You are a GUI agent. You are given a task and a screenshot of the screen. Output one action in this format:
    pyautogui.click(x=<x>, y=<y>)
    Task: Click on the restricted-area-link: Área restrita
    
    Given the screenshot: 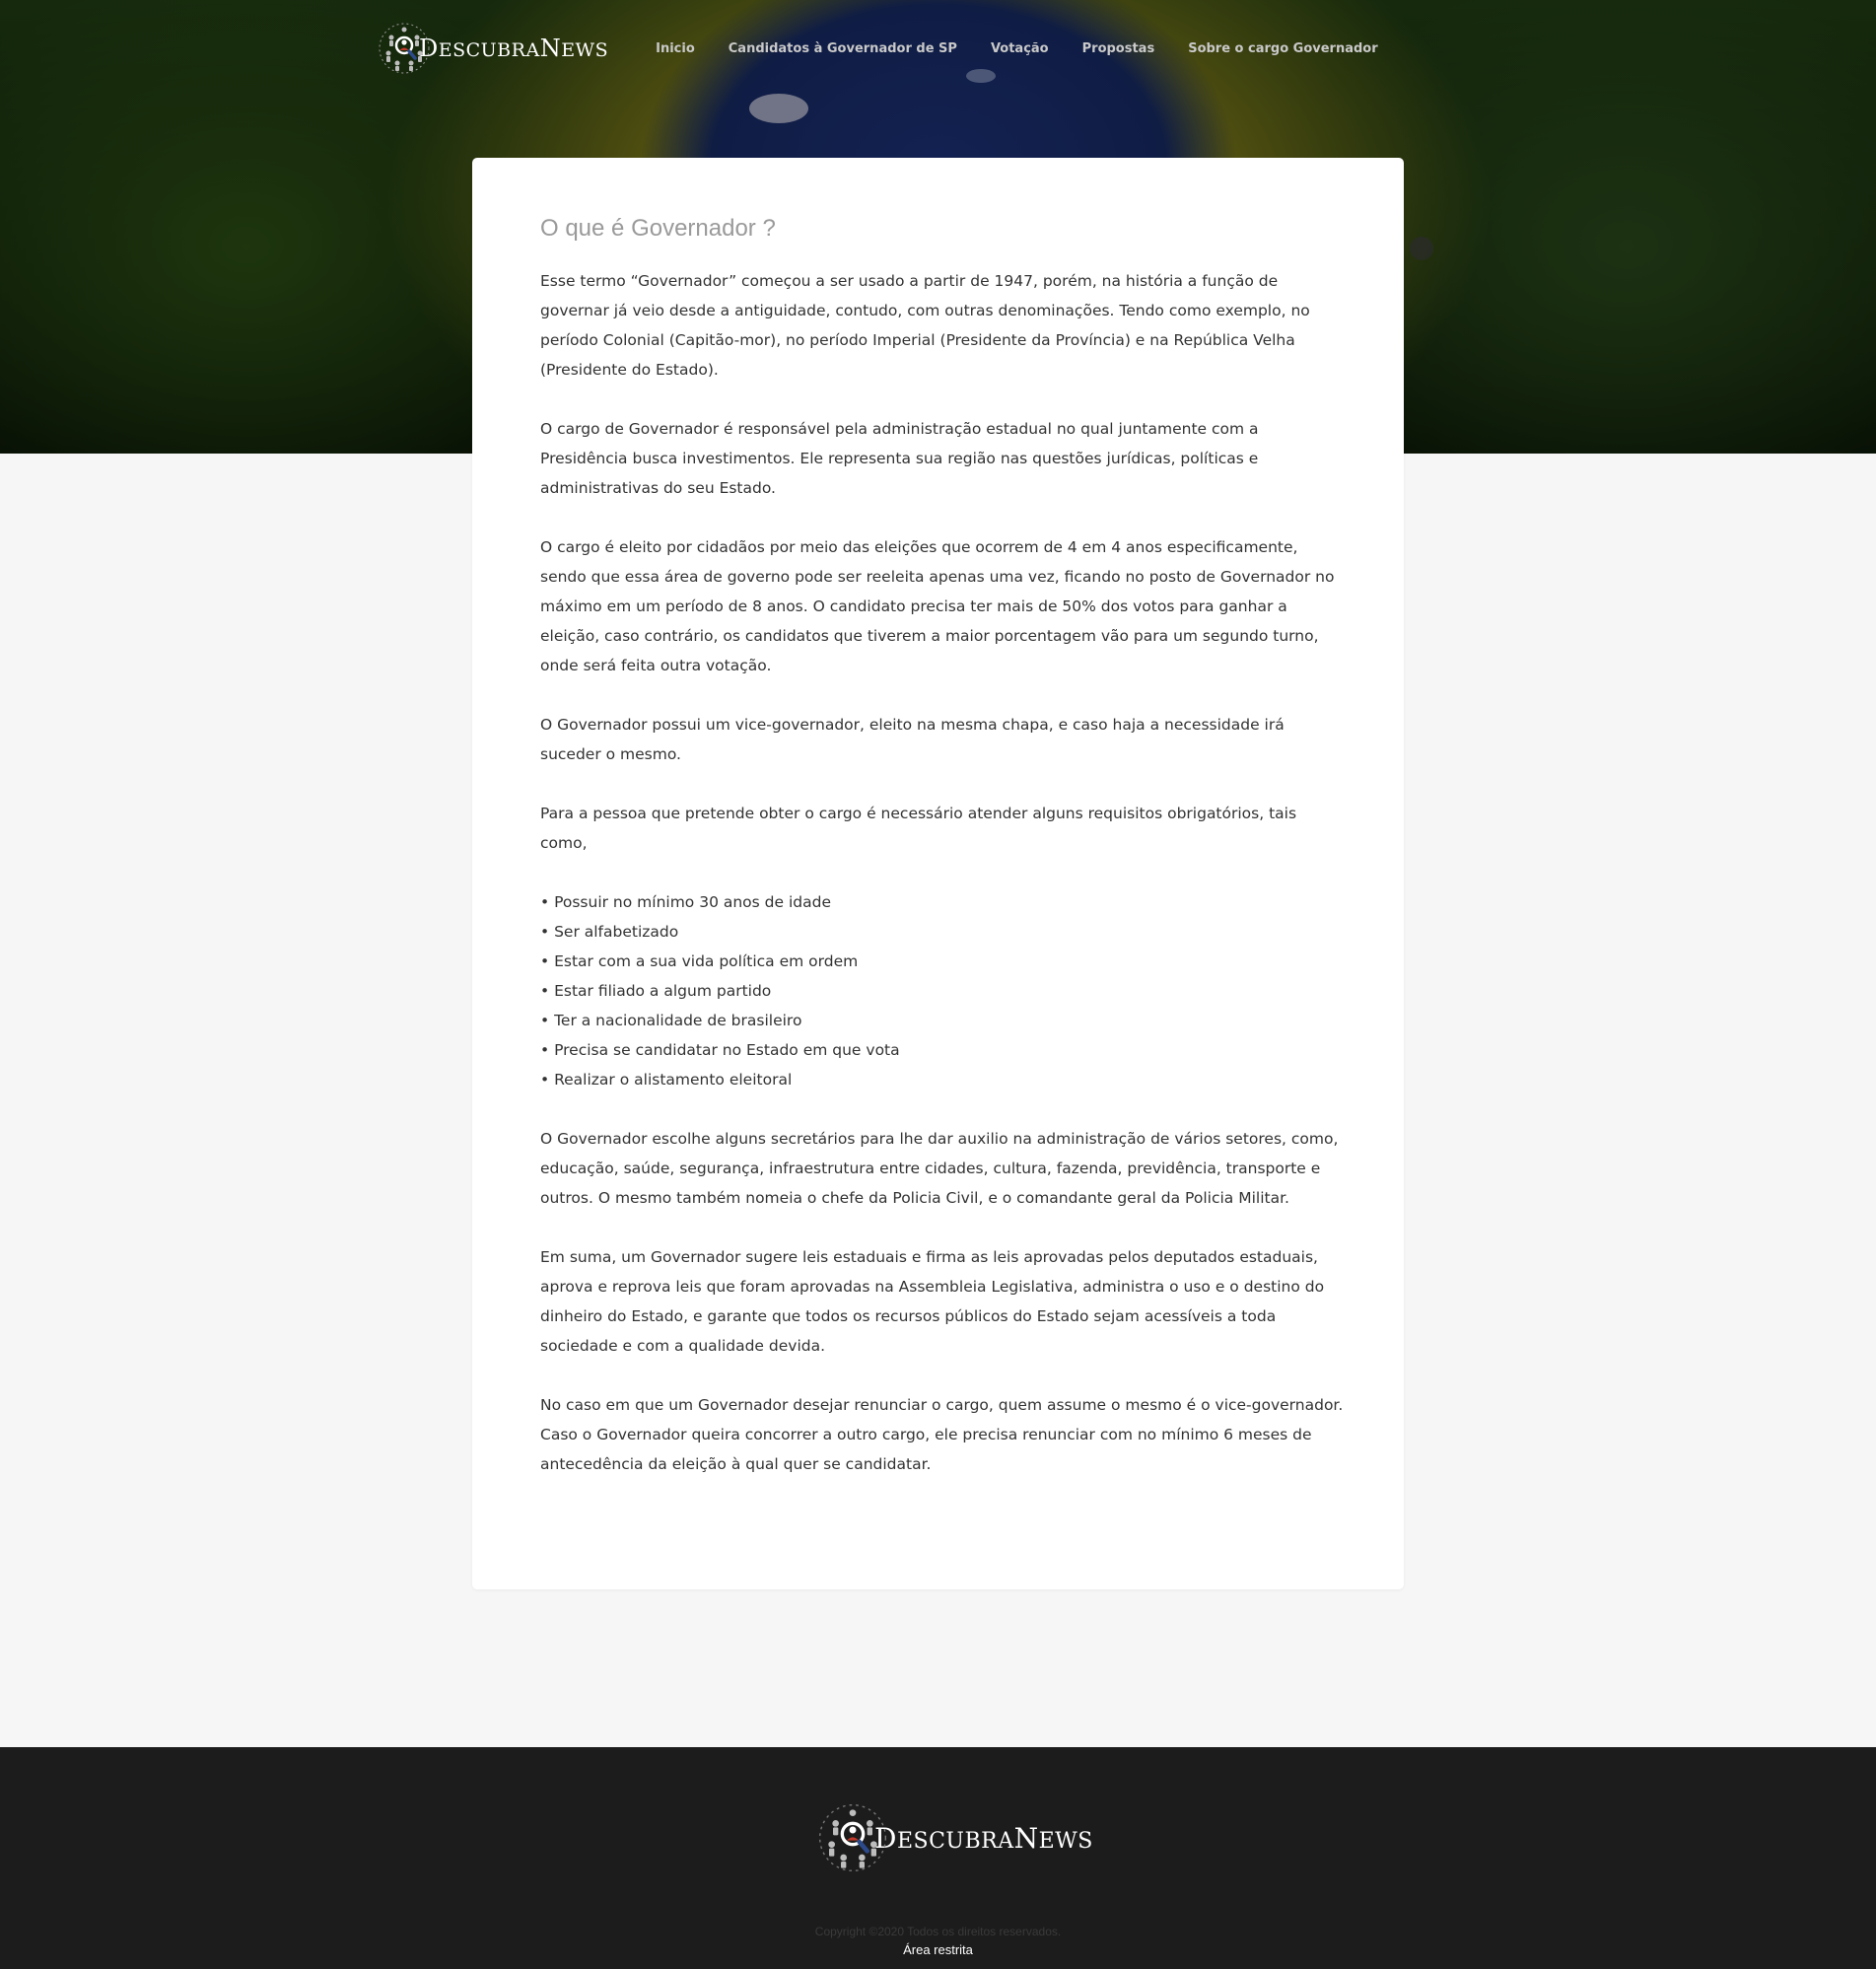 What is the action you would take?
    pyautogui.click(x=938, y=1949)
    